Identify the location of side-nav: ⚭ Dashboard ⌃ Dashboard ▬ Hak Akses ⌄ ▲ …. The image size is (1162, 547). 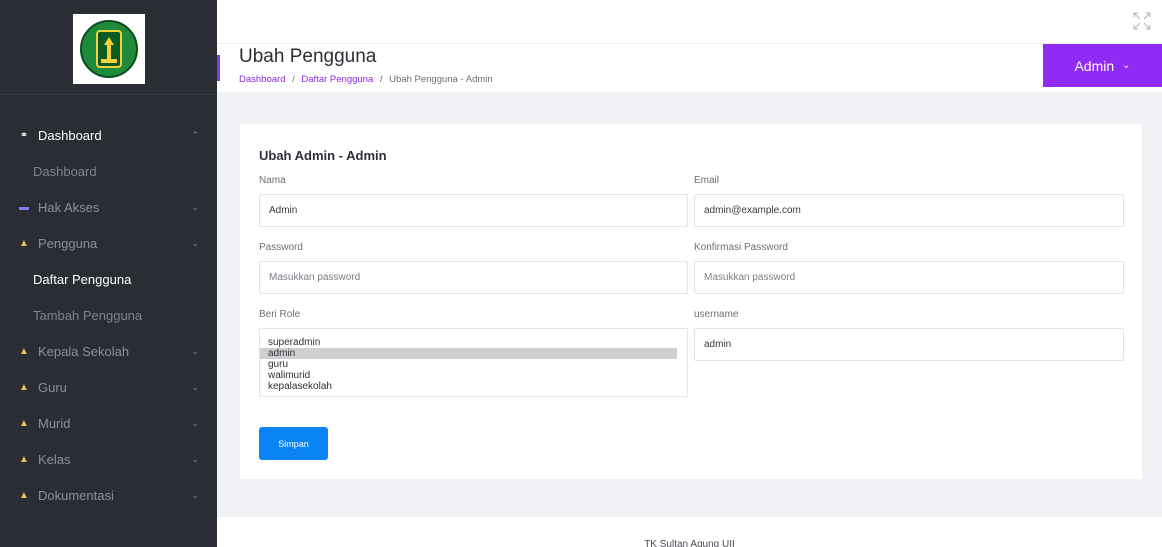
(108, 304).